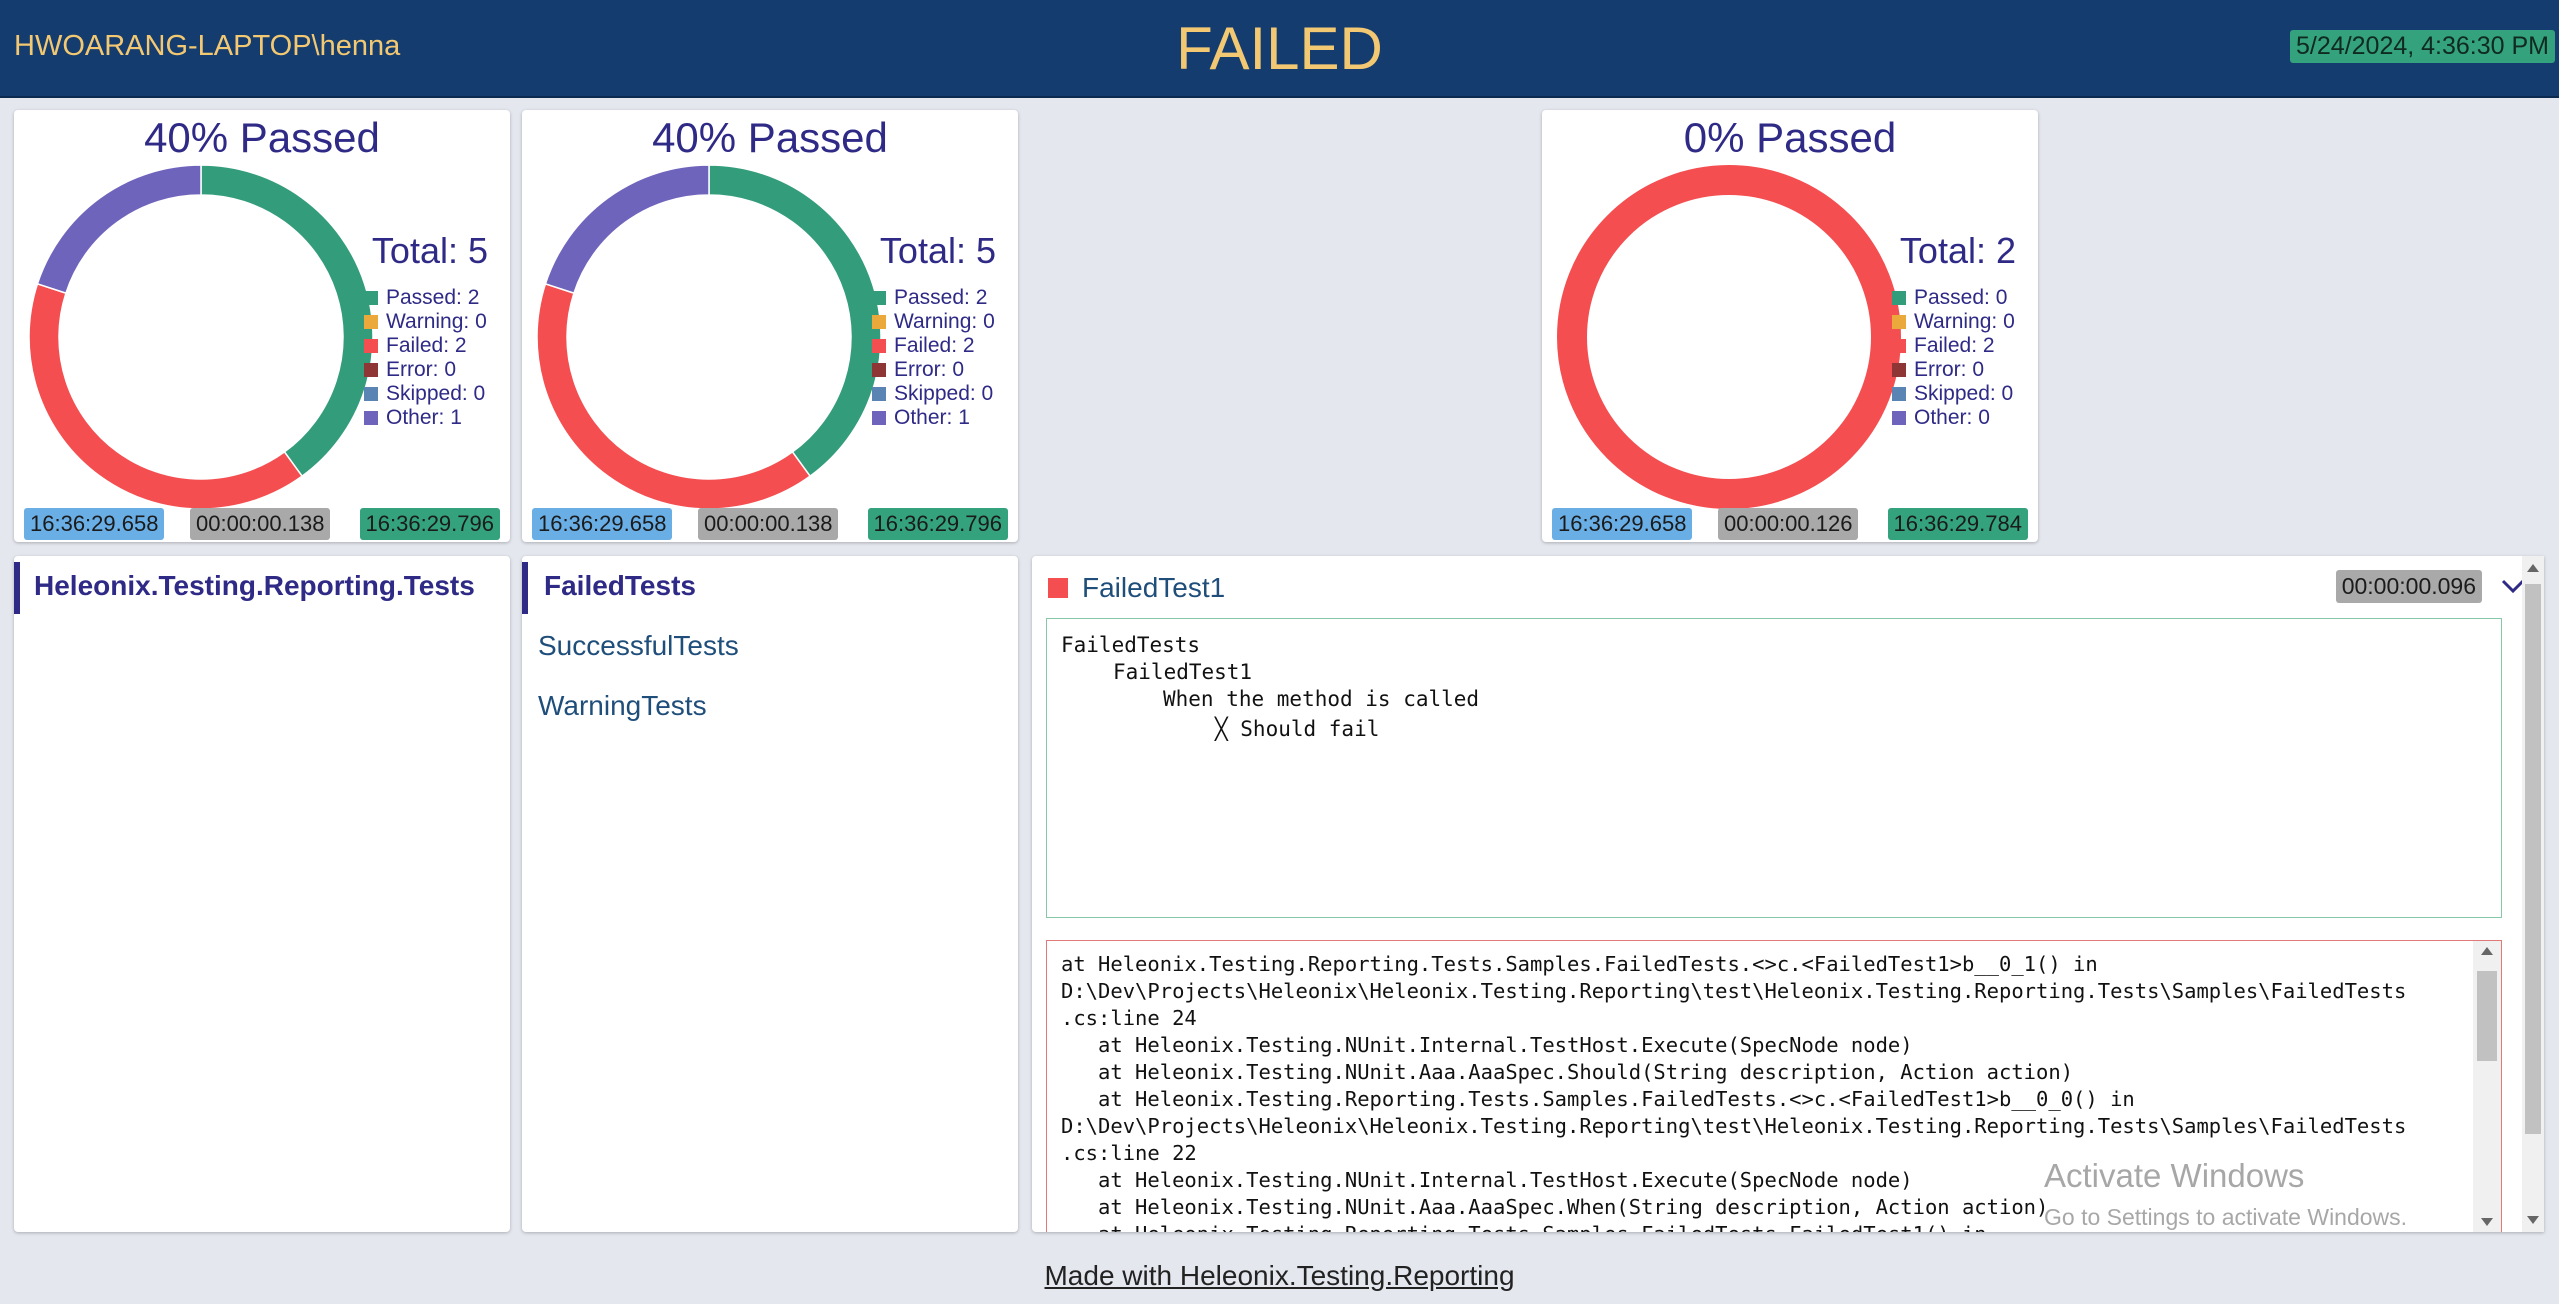  I want to click on donut-slice-passed, so click(287, 321).